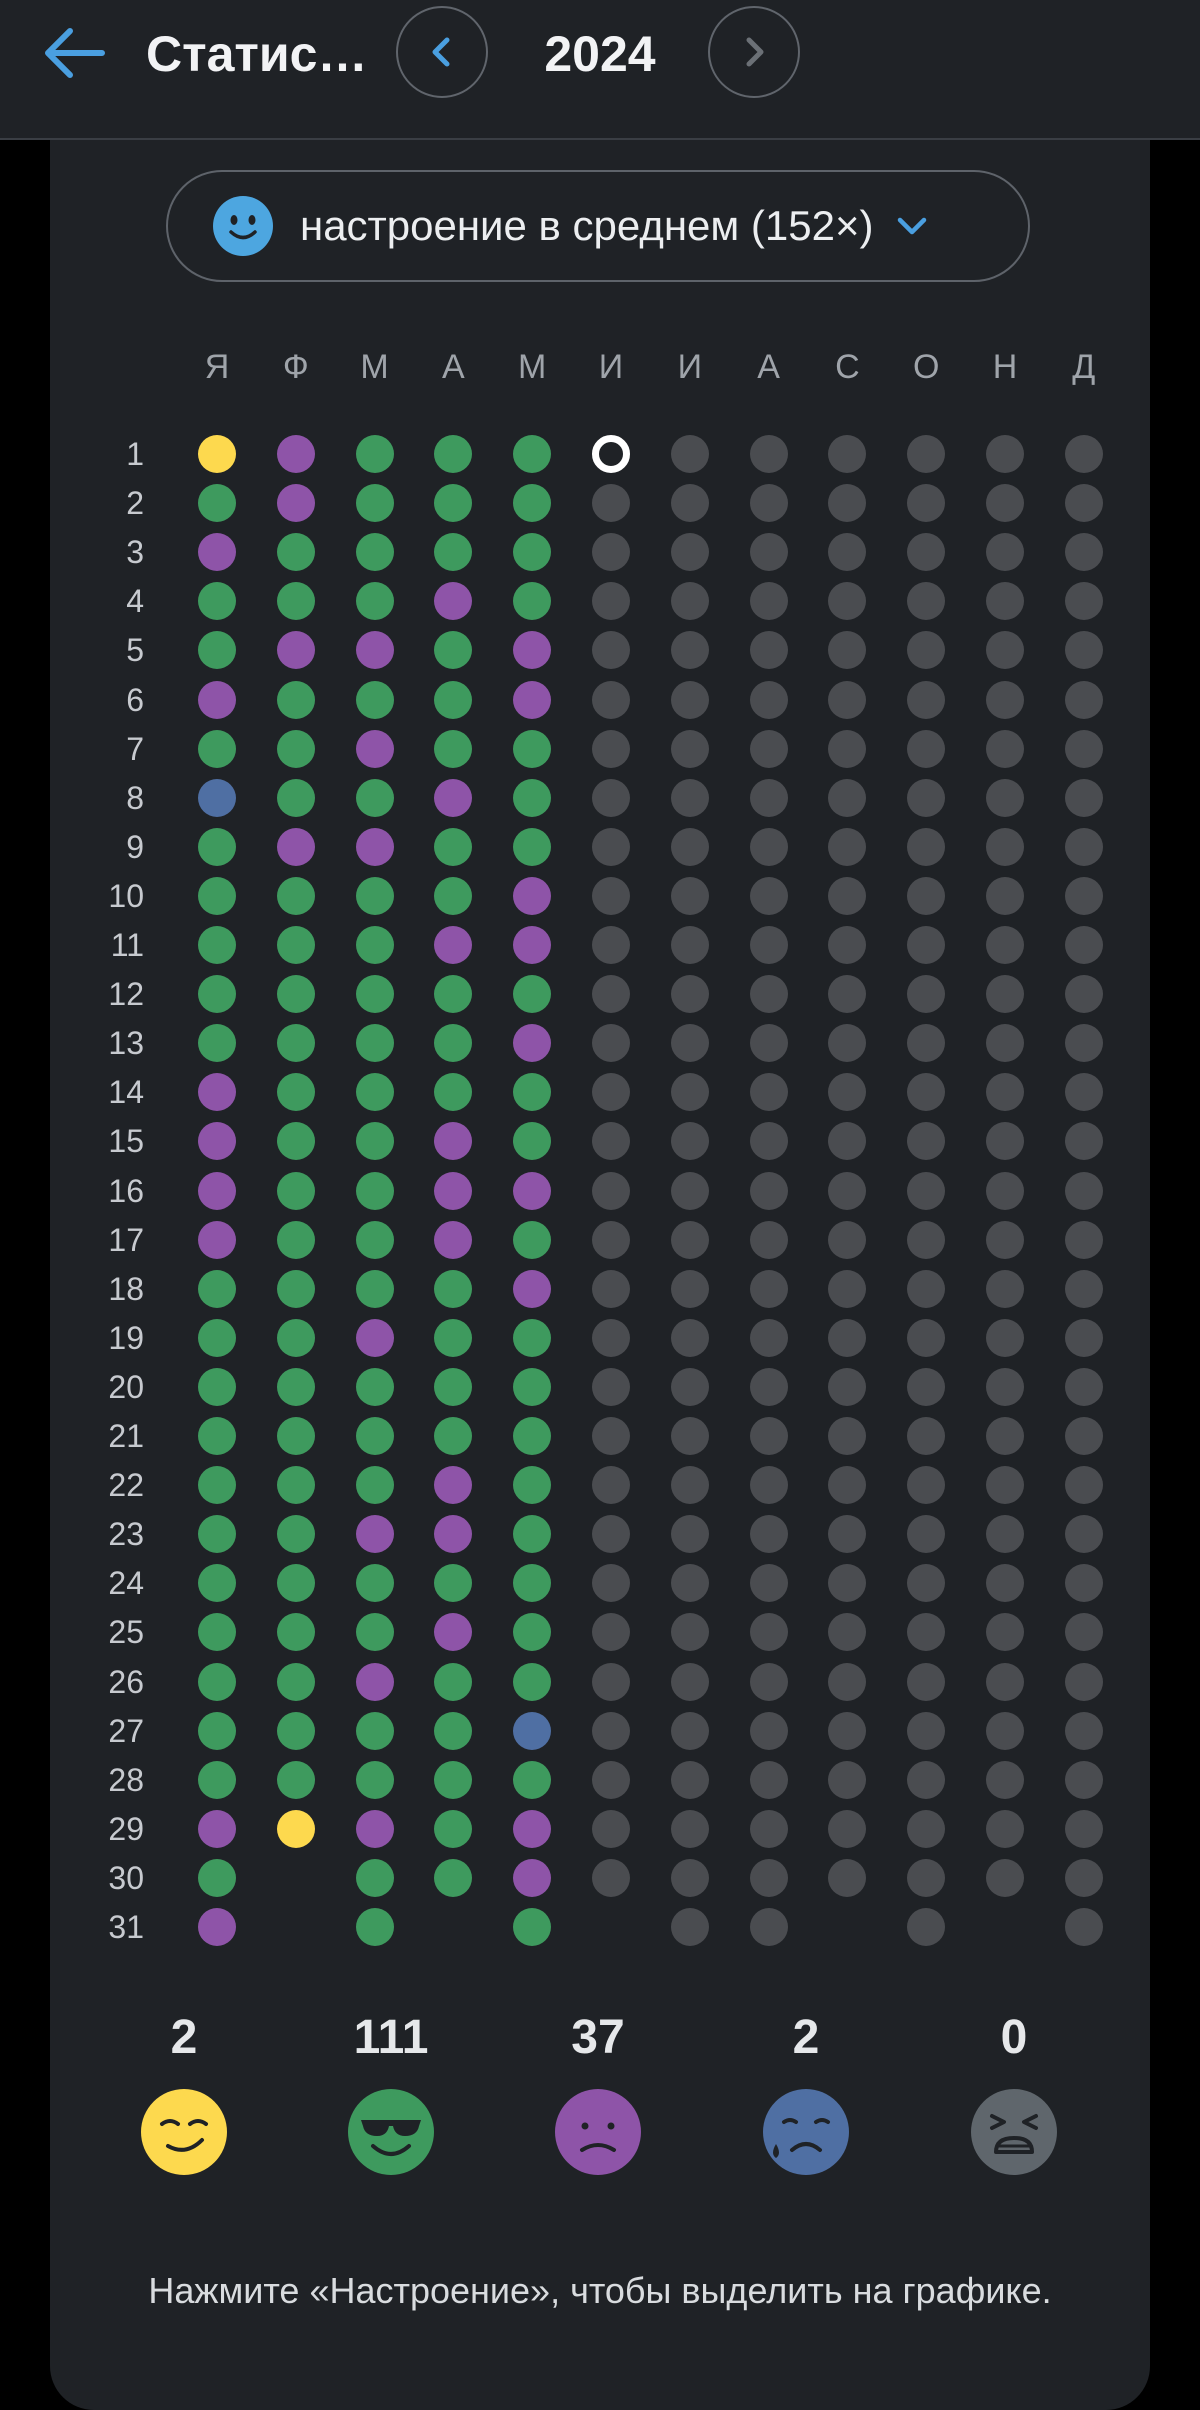 The width and height of the screenshot is (1200, 2410). What do you see at coordinates (806, 2132) in the screenshot?
I see `sad-tear-face-icon` at bounding box center [806, 2132].